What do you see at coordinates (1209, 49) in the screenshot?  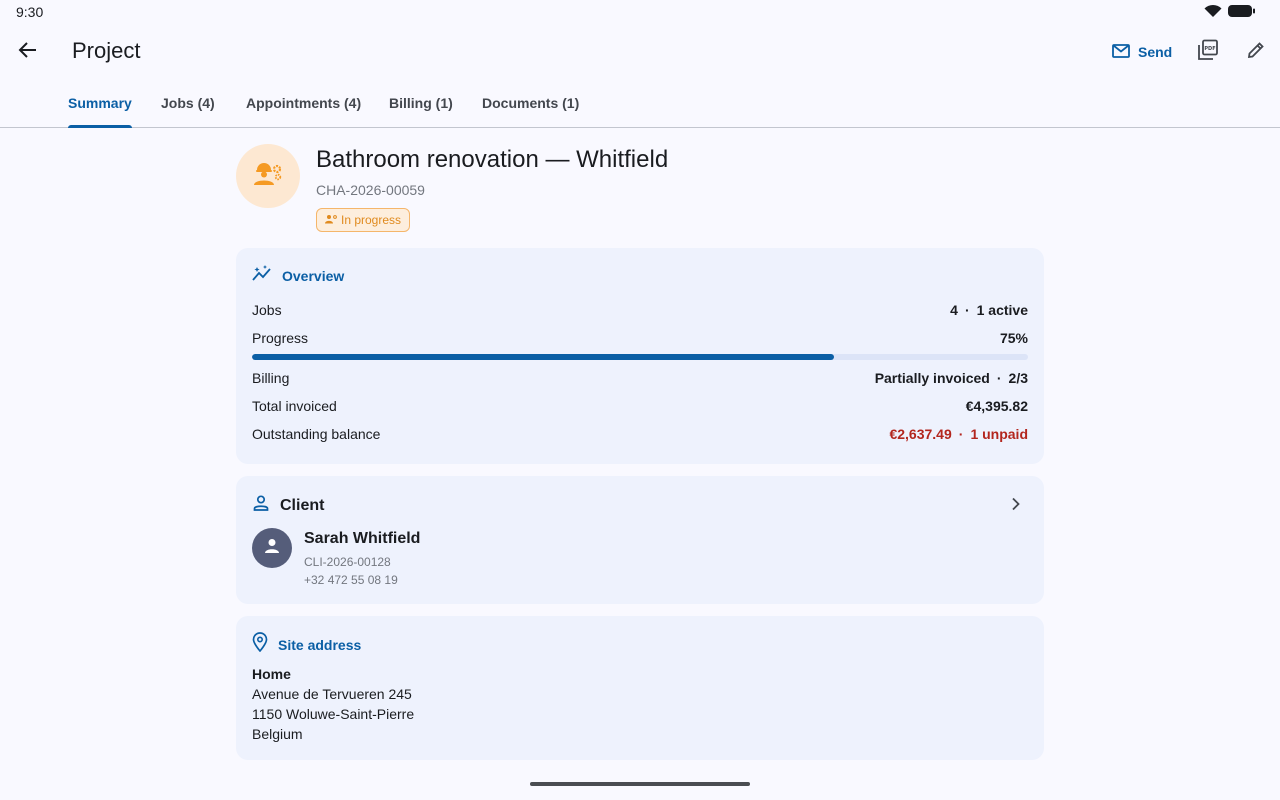 I see `svg-text: PDF` at bounding box center [1209, 49].